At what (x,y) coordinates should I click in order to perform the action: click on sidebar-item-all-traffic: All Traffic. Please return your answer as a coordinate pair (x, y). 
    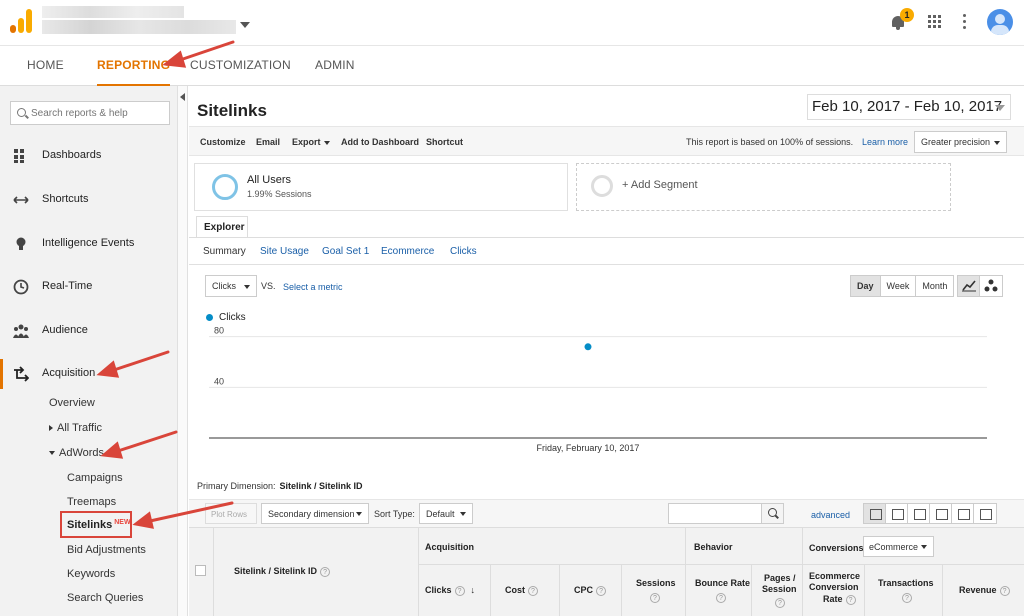
    Looking at the image, I should click on (75, 428).